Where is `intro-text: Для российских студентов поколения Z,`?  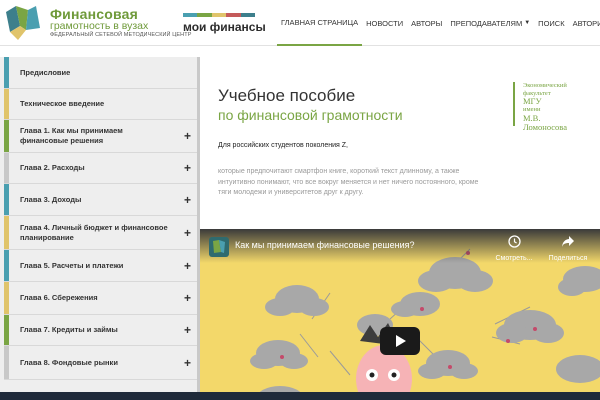 intro-text: Для российских студентов поколения Z, is located at coordinates (283, 145).